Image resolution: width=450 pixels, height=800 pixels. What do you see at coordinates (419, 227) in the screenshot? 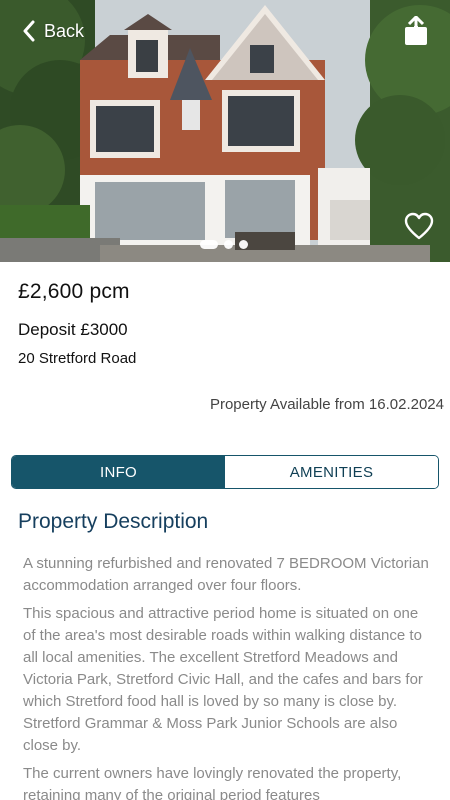
I see `heart-outline-icon` at bounding box center [419, 227].